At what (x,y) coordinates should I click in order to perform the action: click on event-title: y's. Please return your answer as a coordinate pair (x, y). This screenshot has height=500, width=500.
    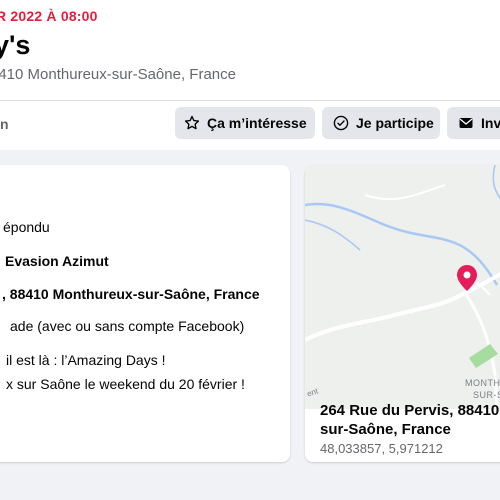
    Looking at the image, I should click on (15, 45).